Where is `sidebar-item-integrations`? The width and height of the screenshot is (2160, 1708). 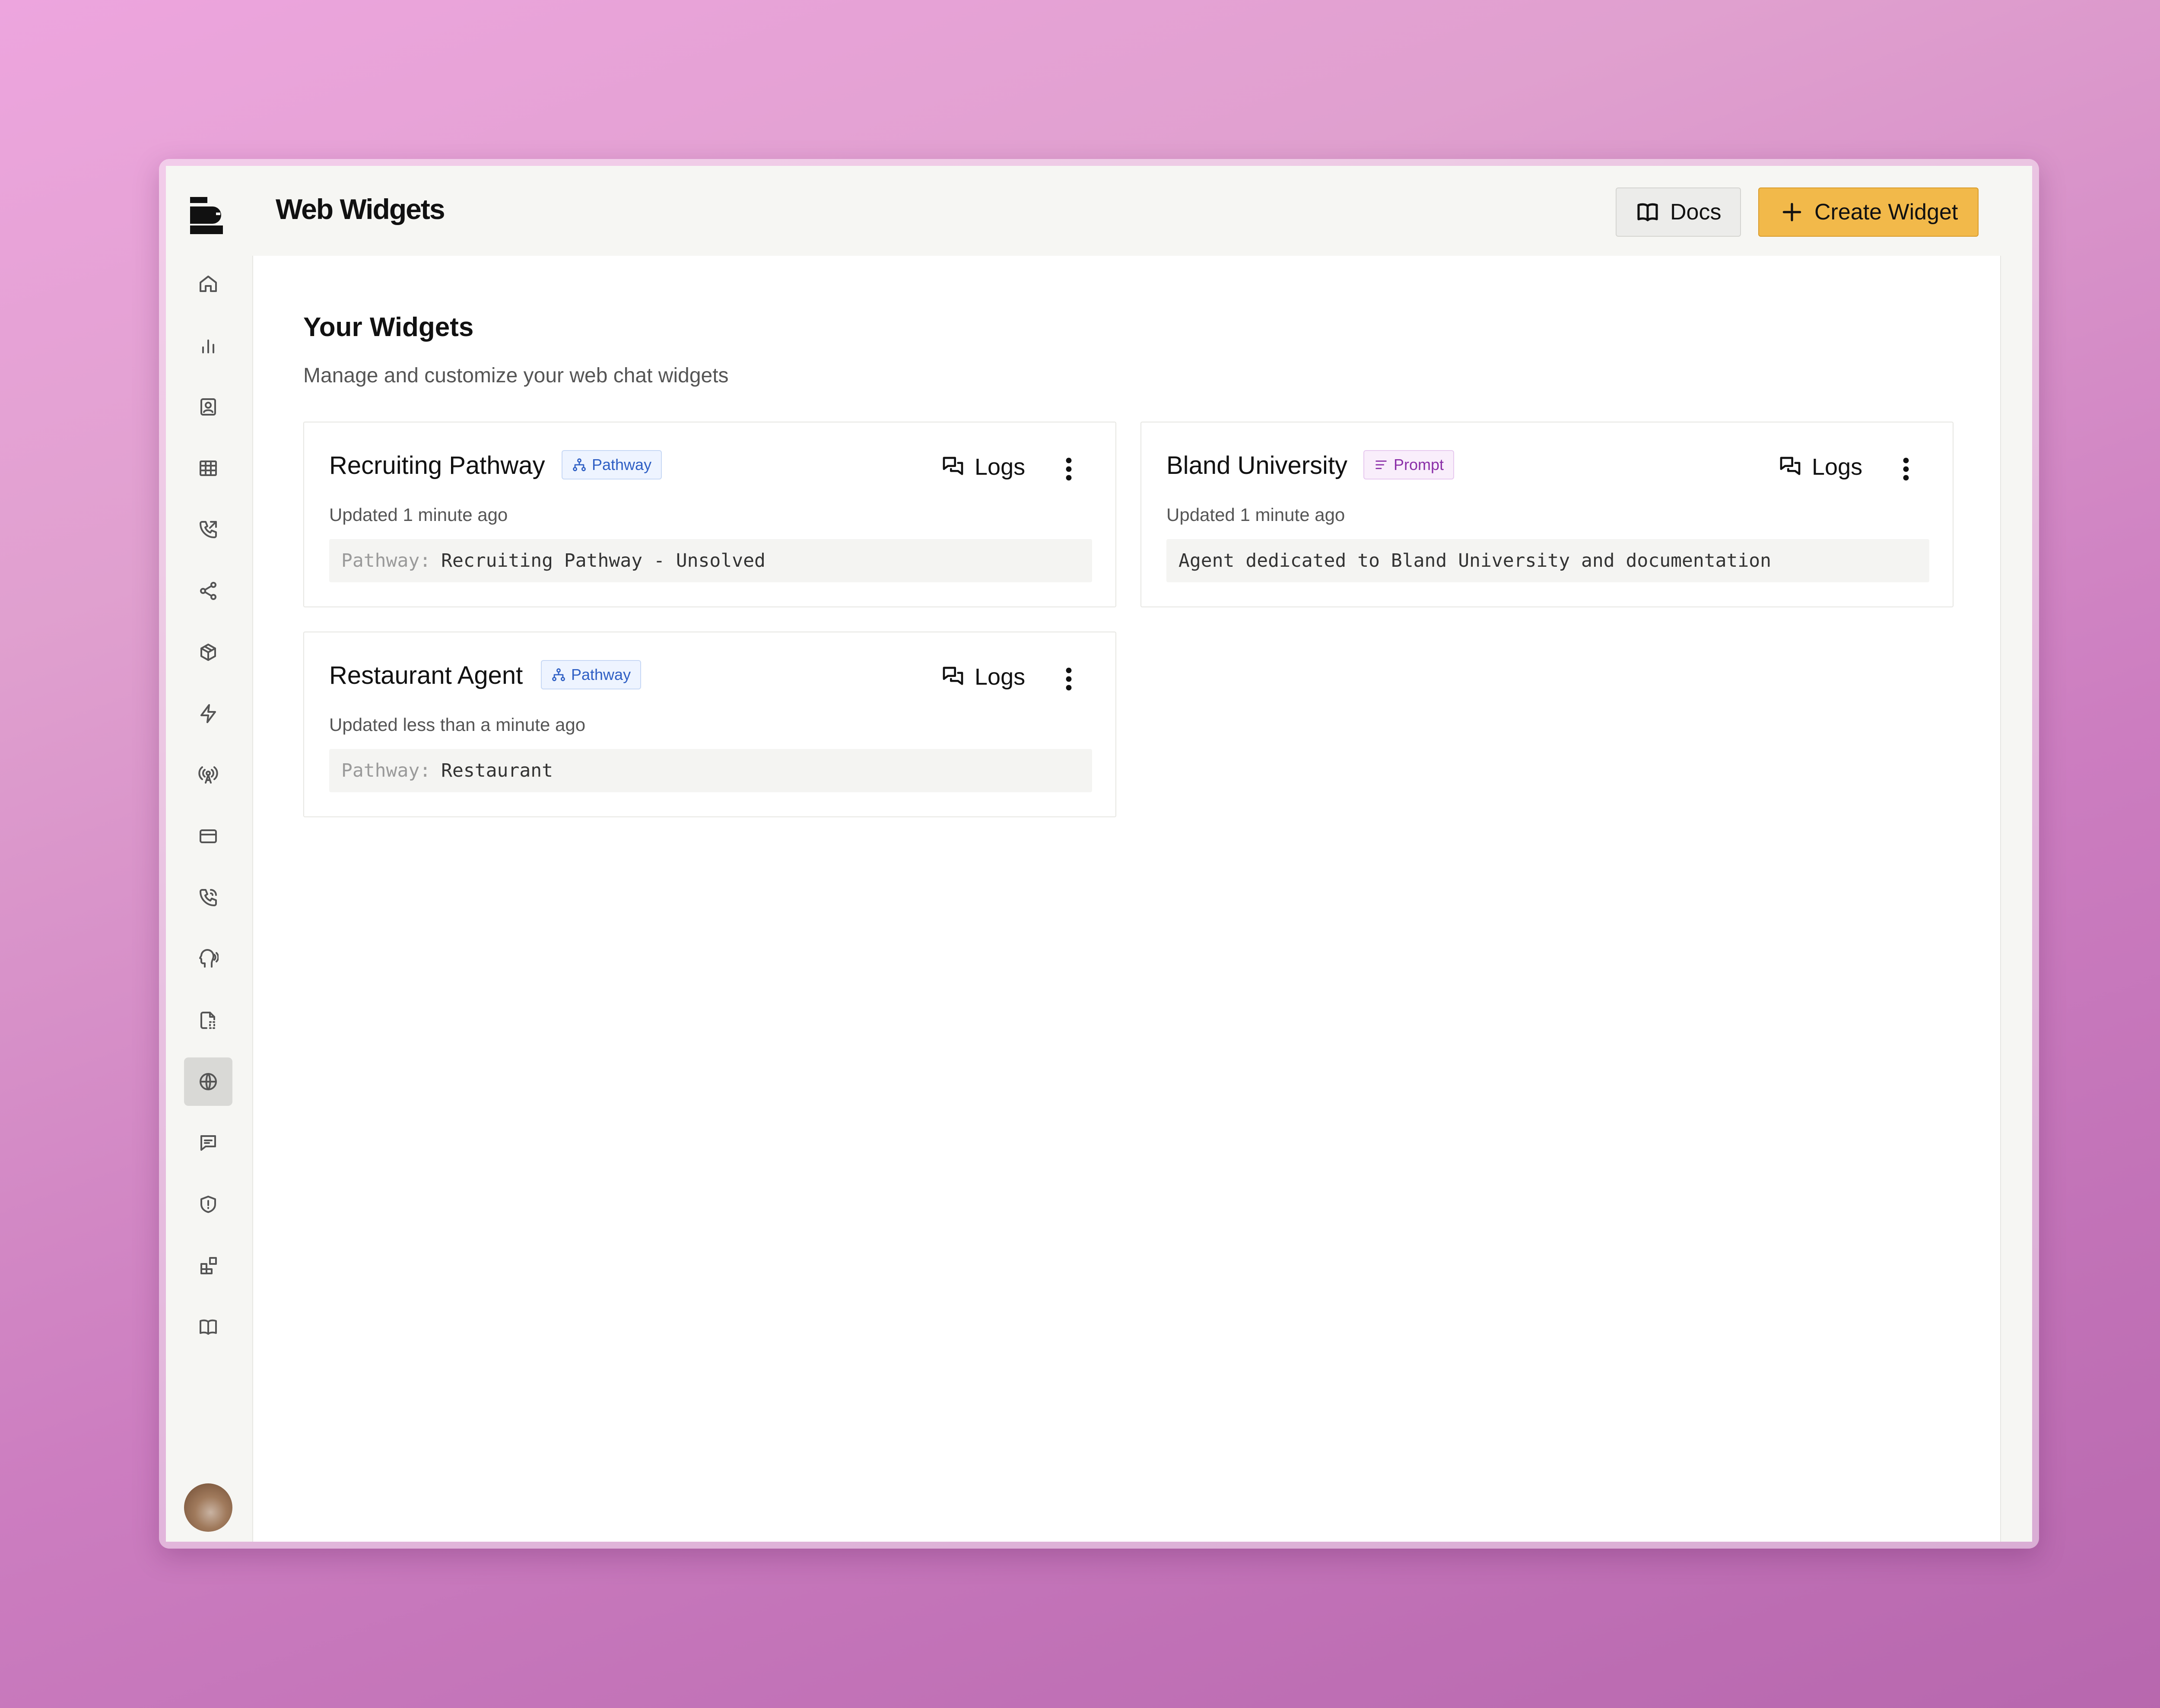 sidebar-item-integrations is located at coordinates (208, 1265).